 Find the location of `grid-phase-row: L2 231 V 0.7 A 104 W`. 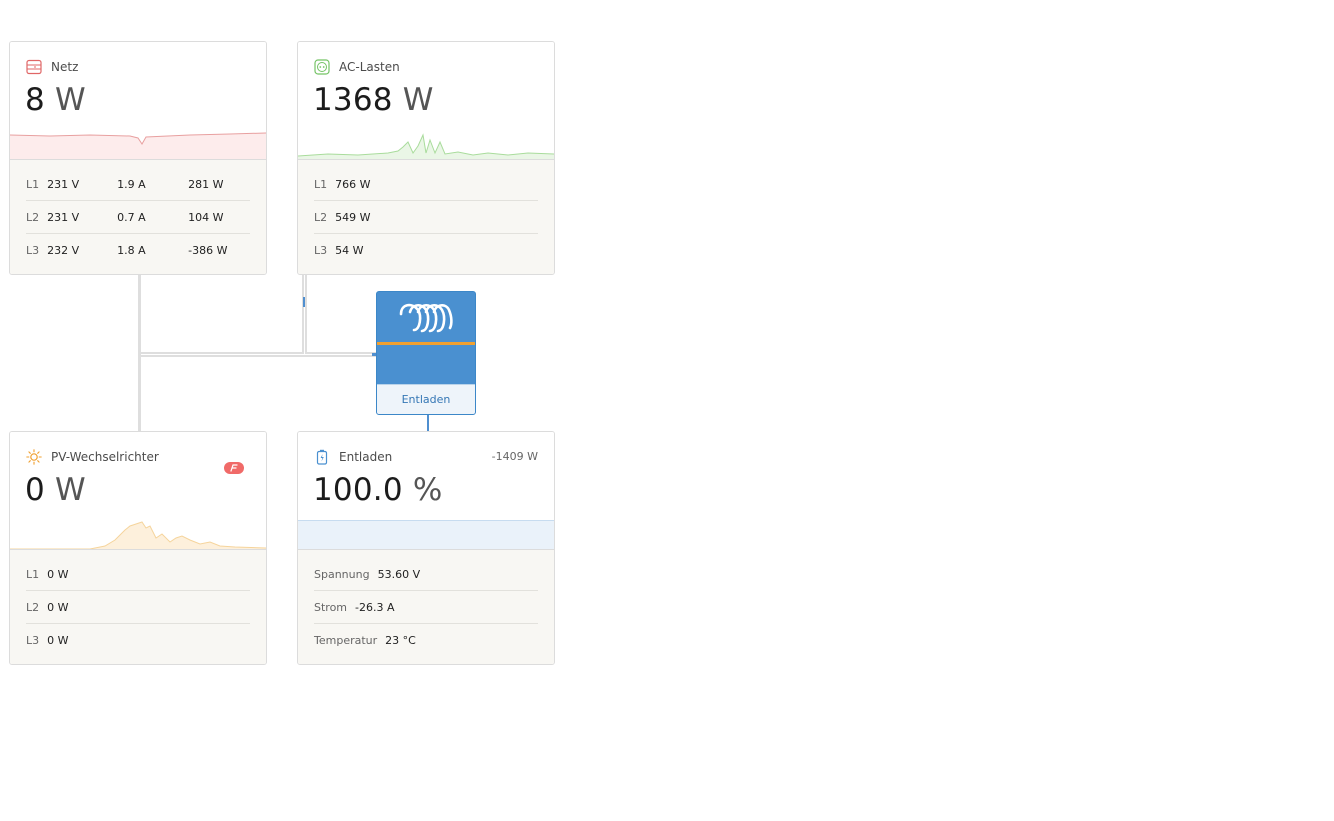

grid-phase-row: L2 231 V 0.7 A 104 W is located at coordinates (138, 217).